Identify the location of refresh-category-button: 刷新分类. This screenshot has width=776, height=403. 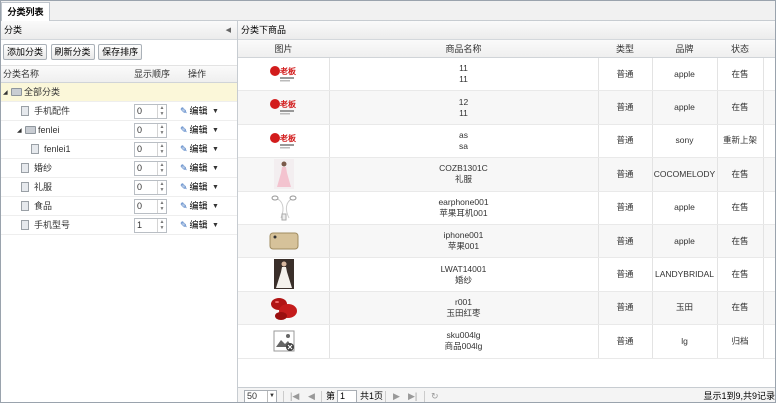
(72, 52).